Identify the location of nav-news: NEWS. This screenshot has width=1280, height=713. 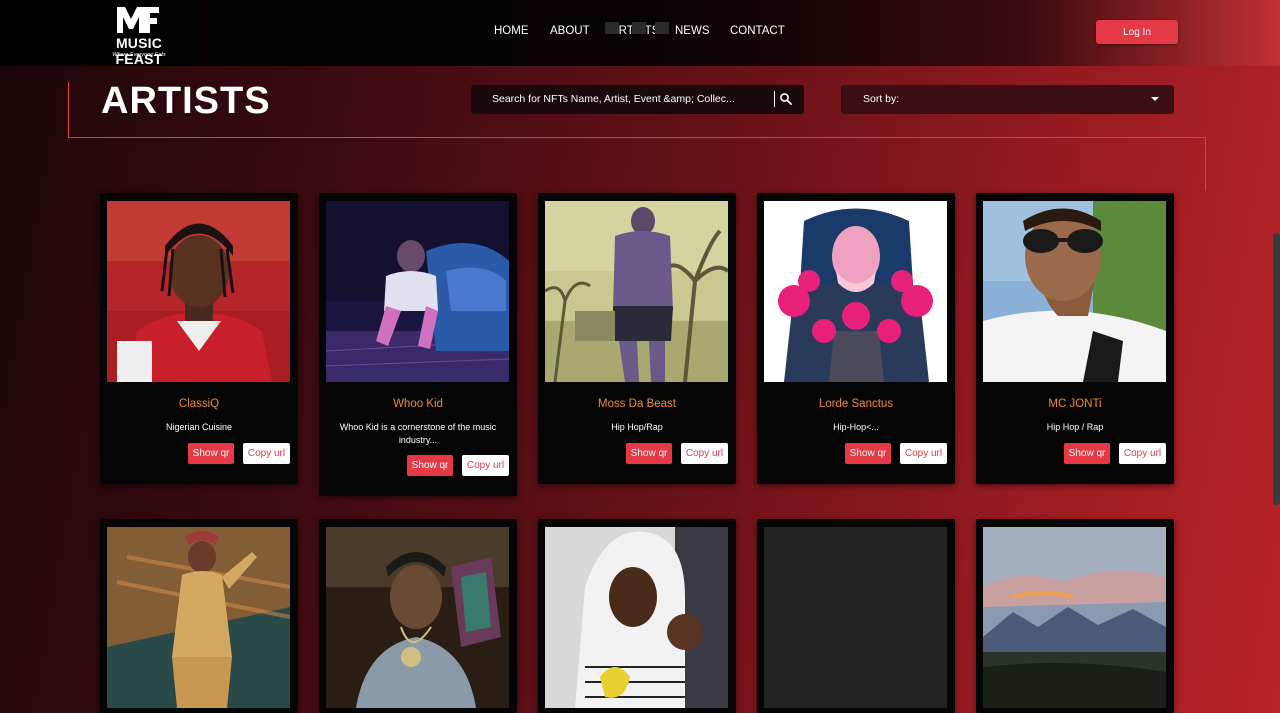
(692, 31).